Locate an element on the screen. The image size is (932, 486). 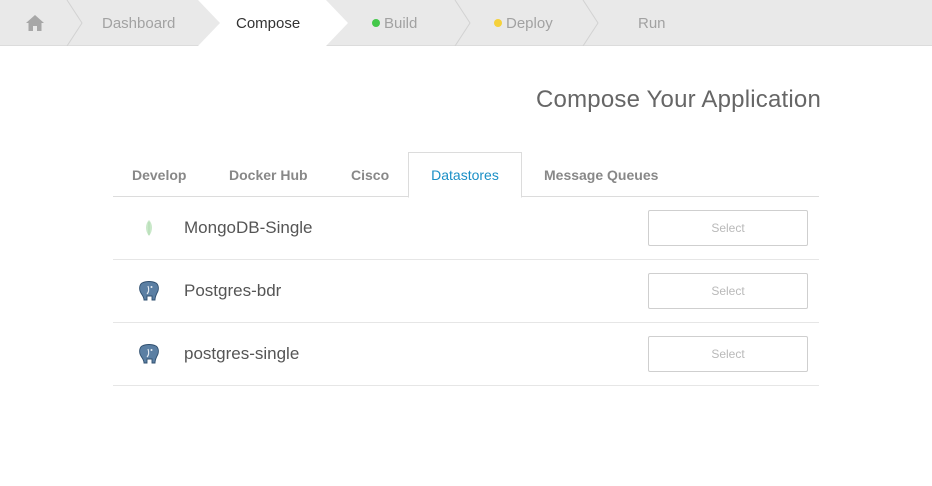
breadcrumb-step-dashboard: Dashboard is located at coordinates (138, 23).